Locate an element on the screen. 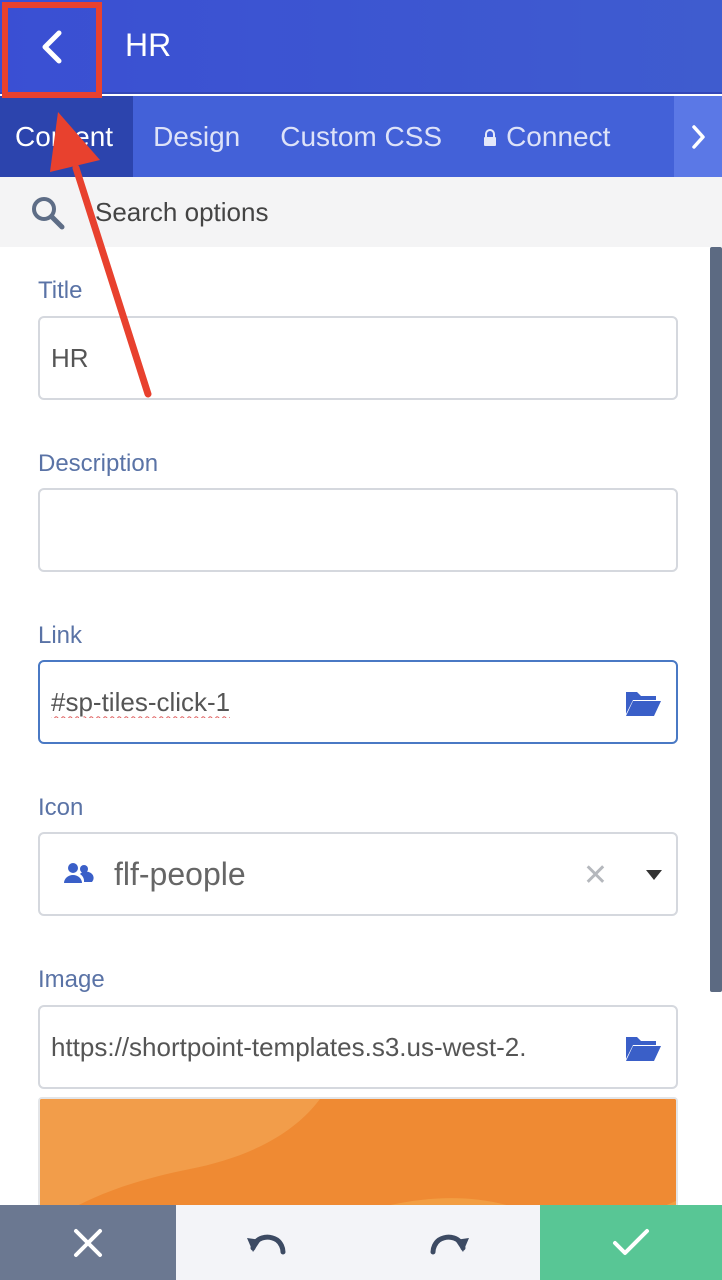 This screenshot has height=1280, width=722. redo-button is located at coordinates (449, 1242).